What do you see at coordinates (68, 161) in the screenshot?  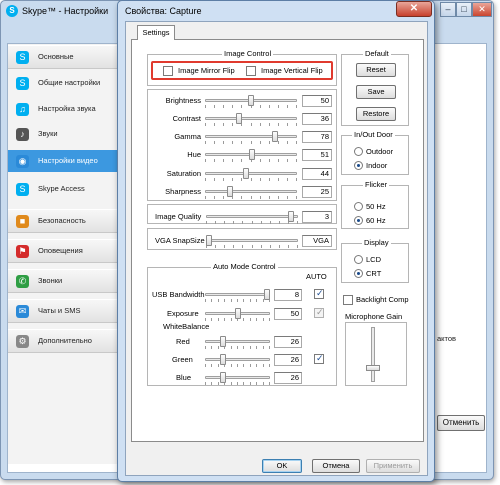 I see `sidebar-item-4: ◉ Настройки видео` at bounding box center [68, 161].